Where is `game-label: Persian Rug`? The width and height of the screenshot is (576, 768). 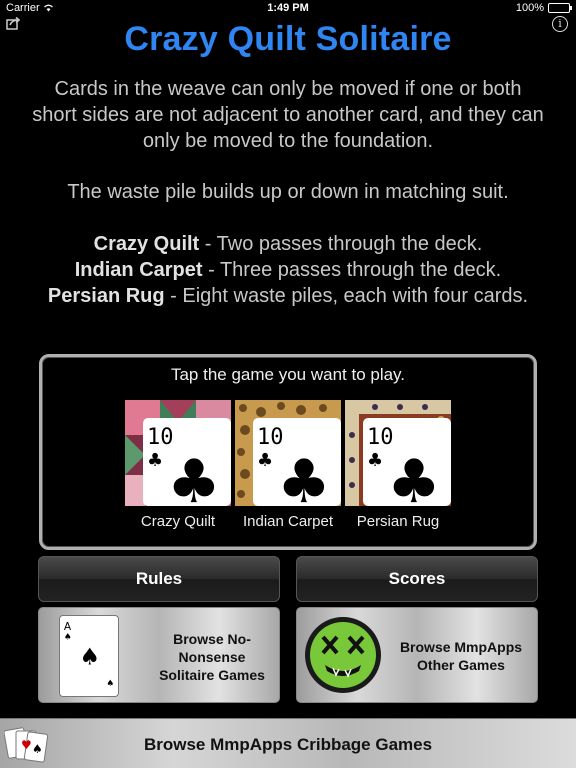
game-label: Persian Rug is located at coordinates (398, 521).